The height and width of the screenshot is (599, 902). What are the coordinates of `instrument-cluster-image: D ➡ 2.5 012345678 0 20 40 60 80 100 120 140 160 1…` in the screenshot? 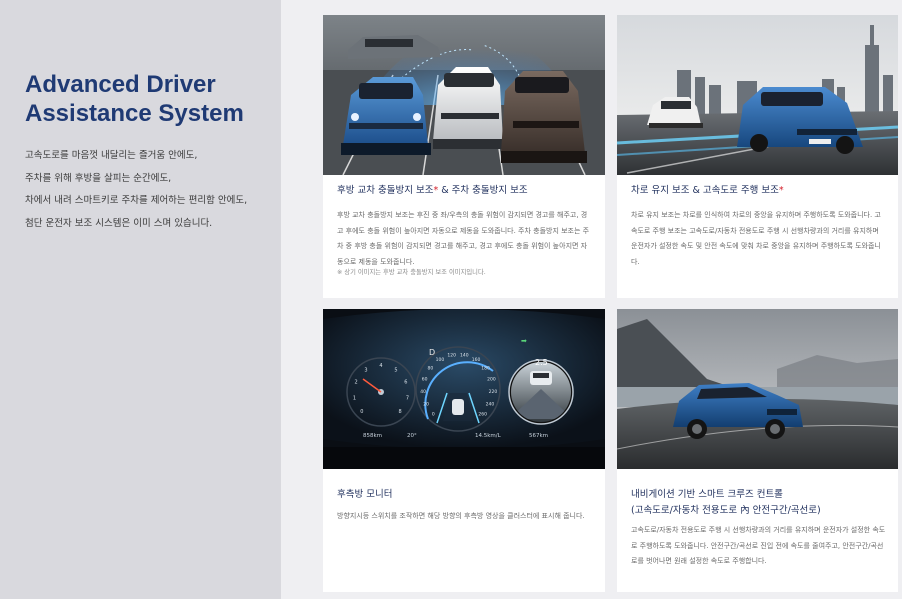 It's located at (464, 389).